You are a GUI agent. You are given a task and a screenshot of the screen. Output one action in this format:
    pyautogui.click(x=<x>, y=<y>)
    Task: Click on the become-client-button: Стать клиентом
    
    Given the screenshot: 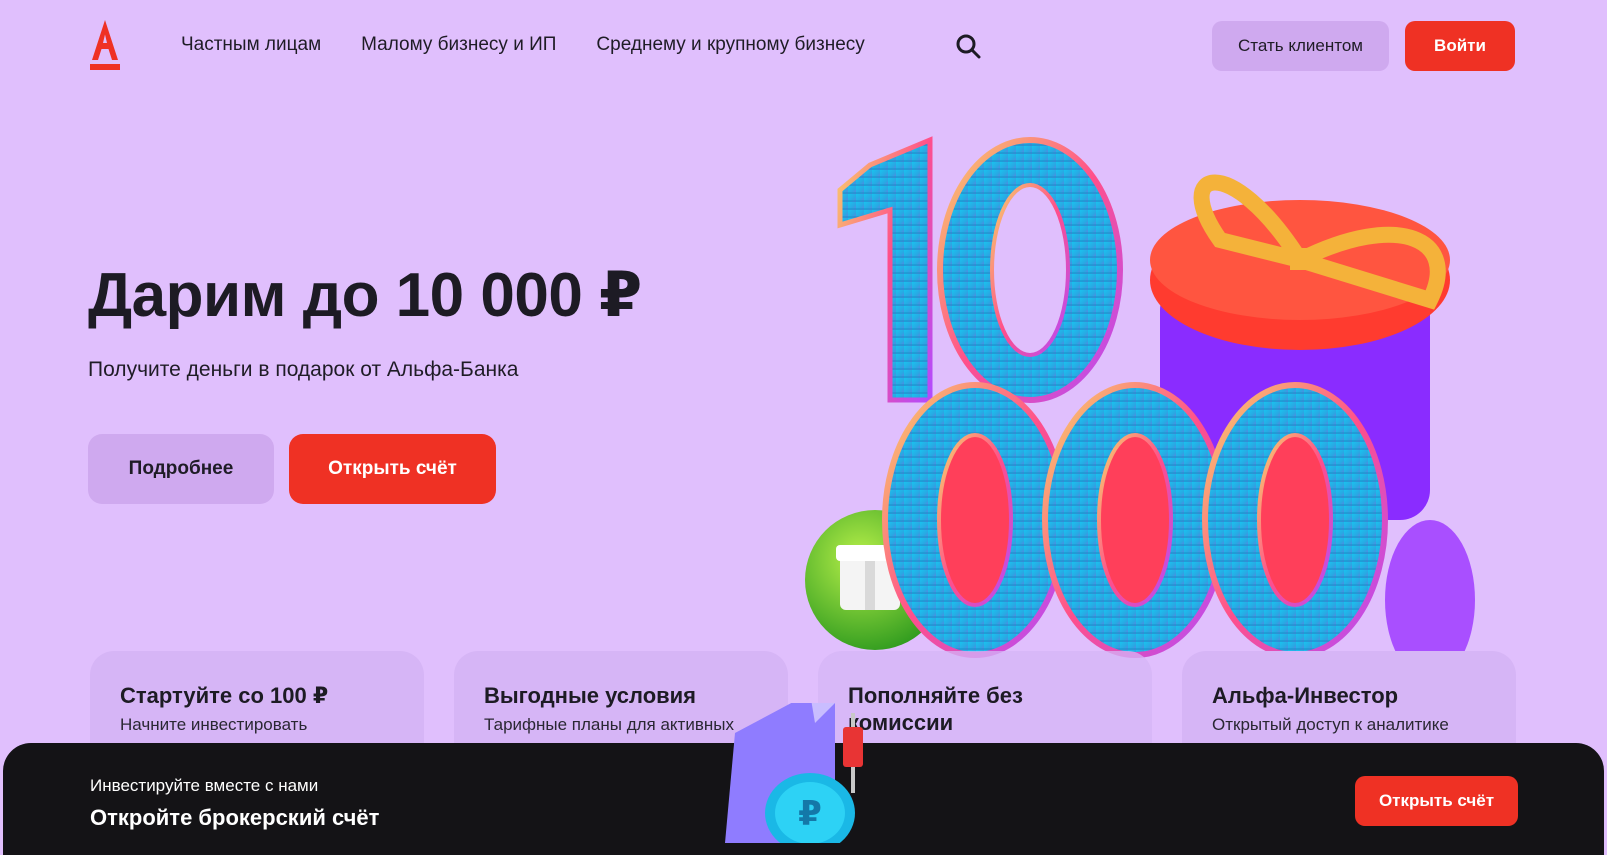 What is the action you would take?
    pyautogui.click(x=1300, y=46)
    